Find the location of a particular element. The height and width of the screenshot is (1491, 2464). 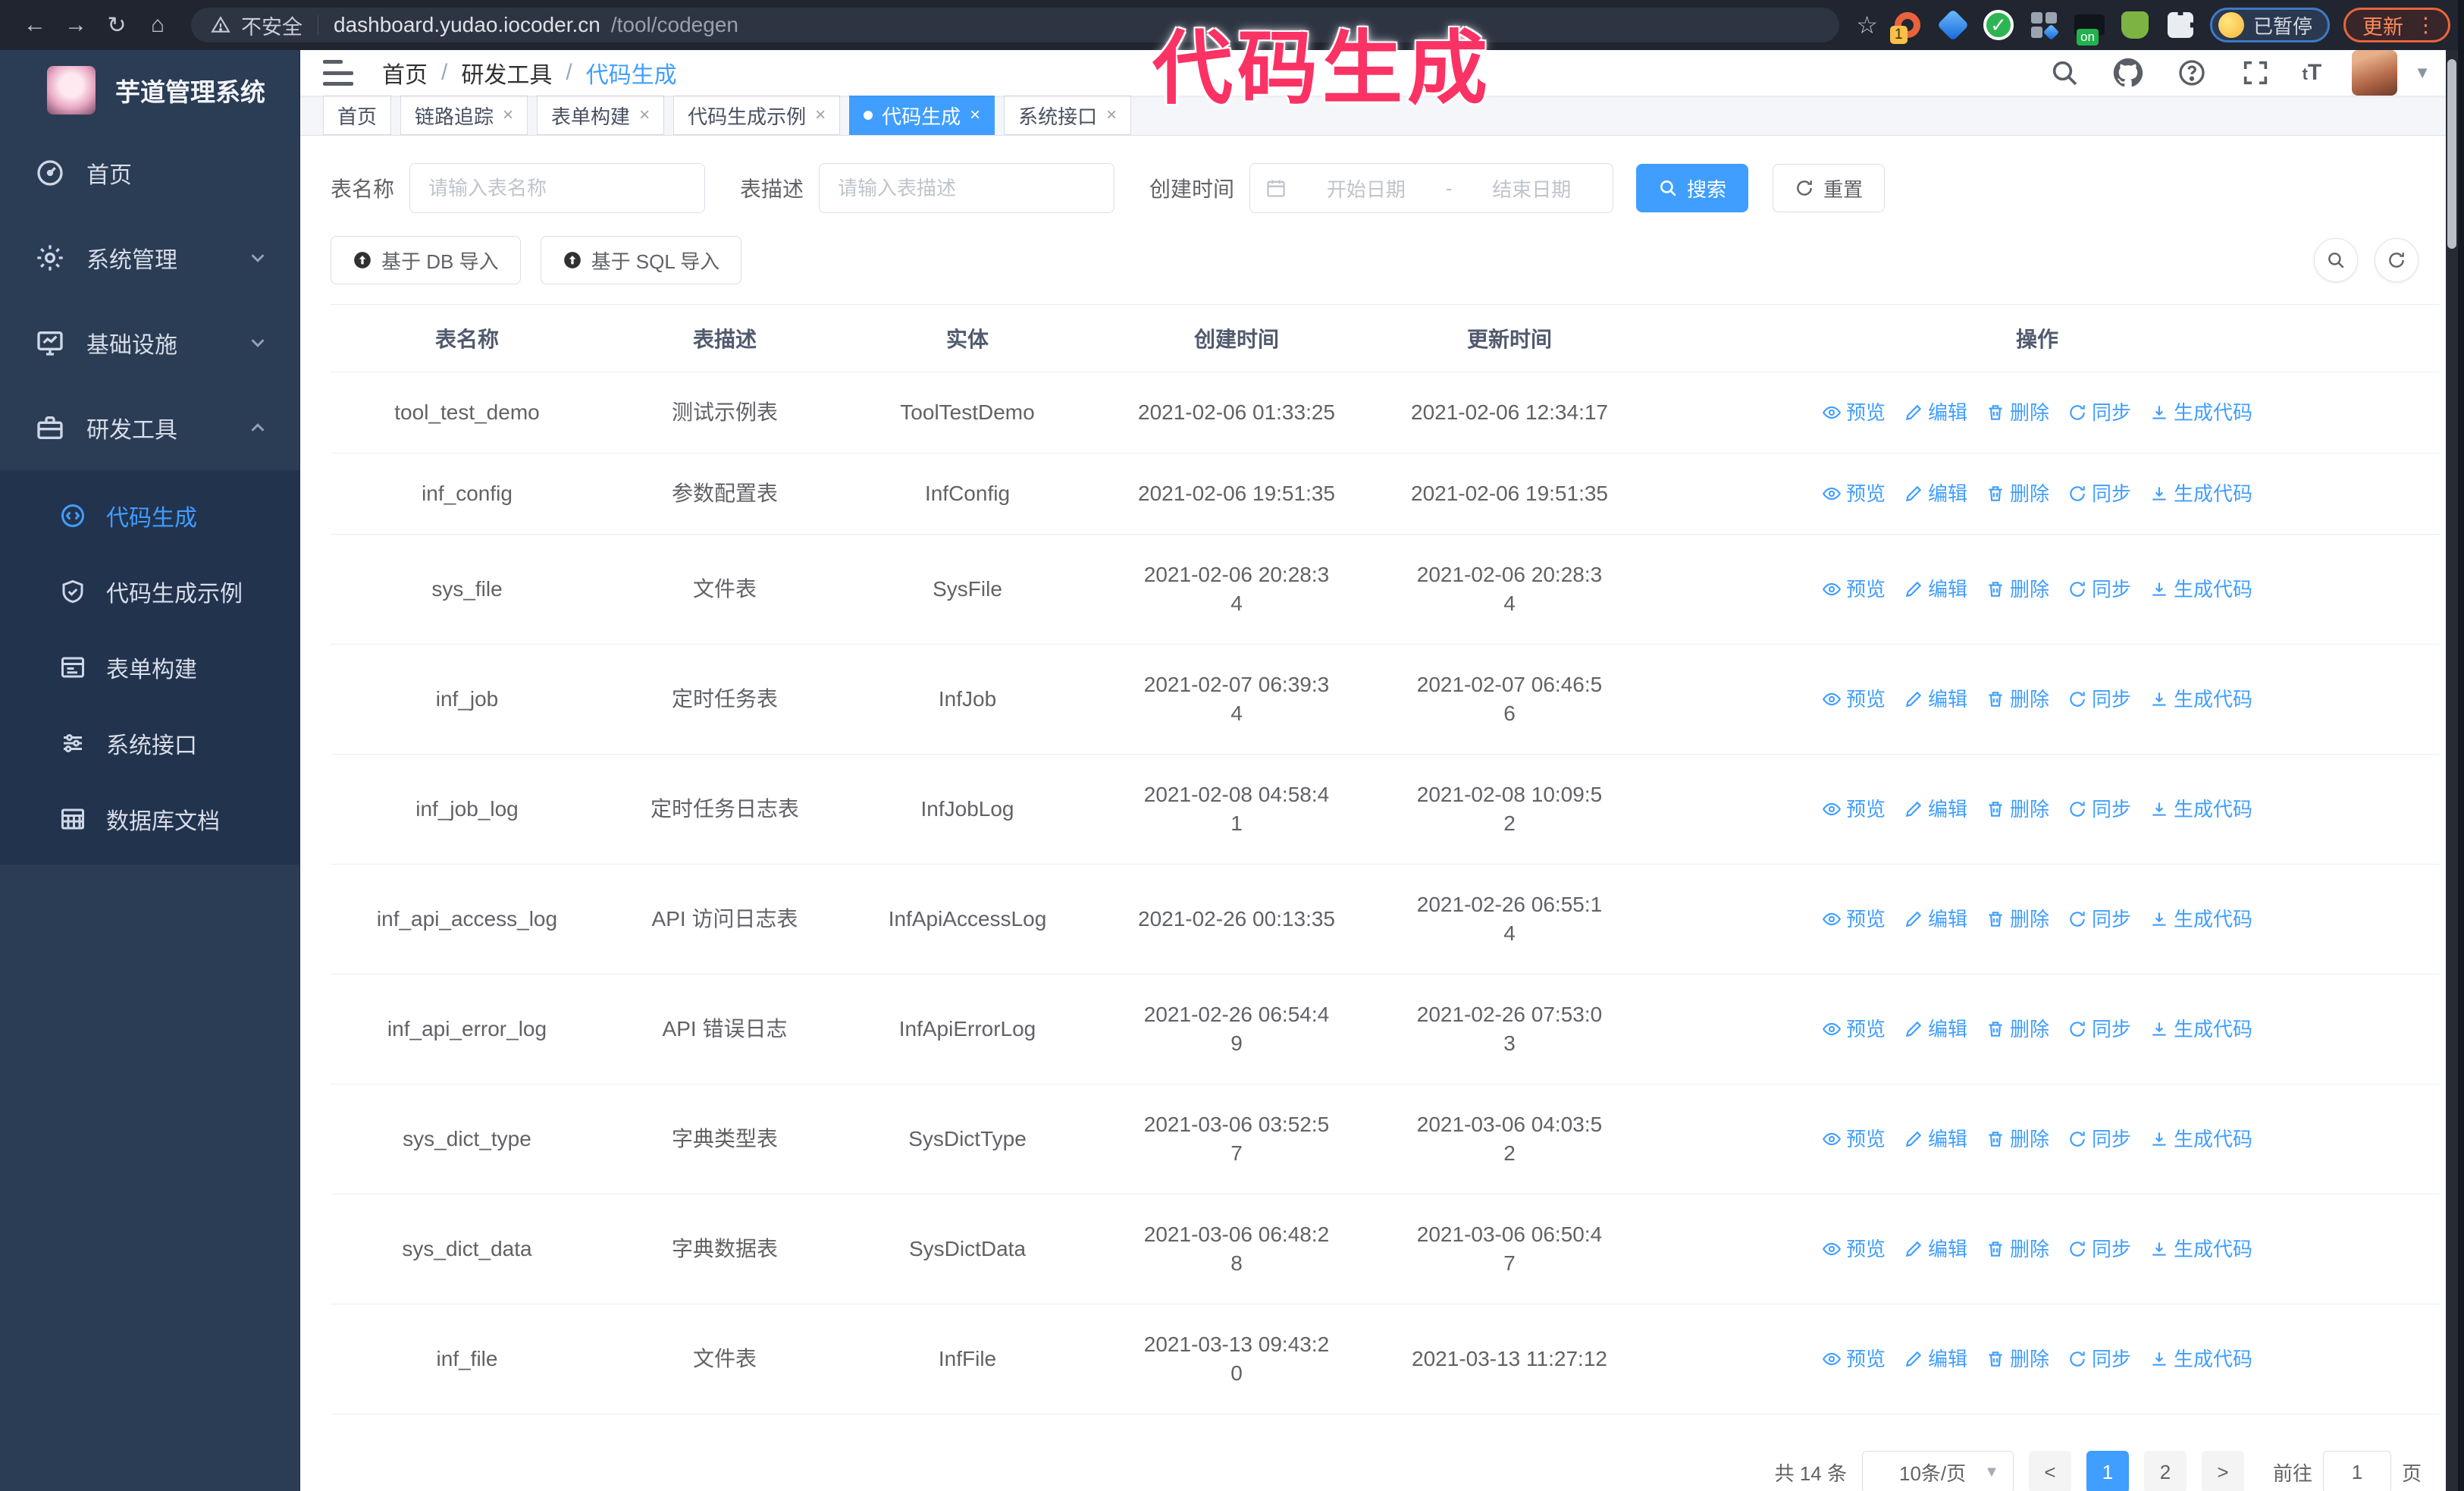

sidebar-item-codegen-demo: 代码生成示例 is located at coordinates (150, 591).